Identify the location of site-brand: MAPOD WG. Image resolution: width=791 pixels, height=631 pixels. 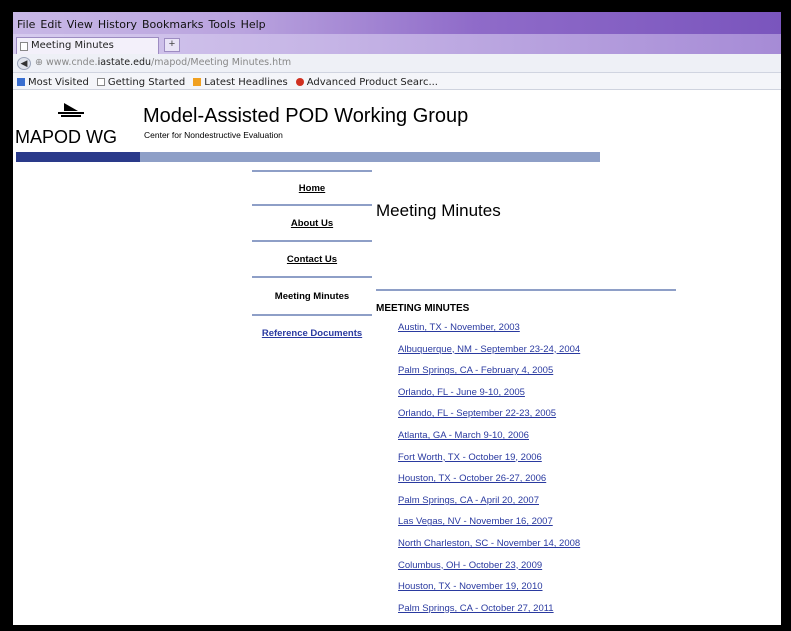
(66, 137).